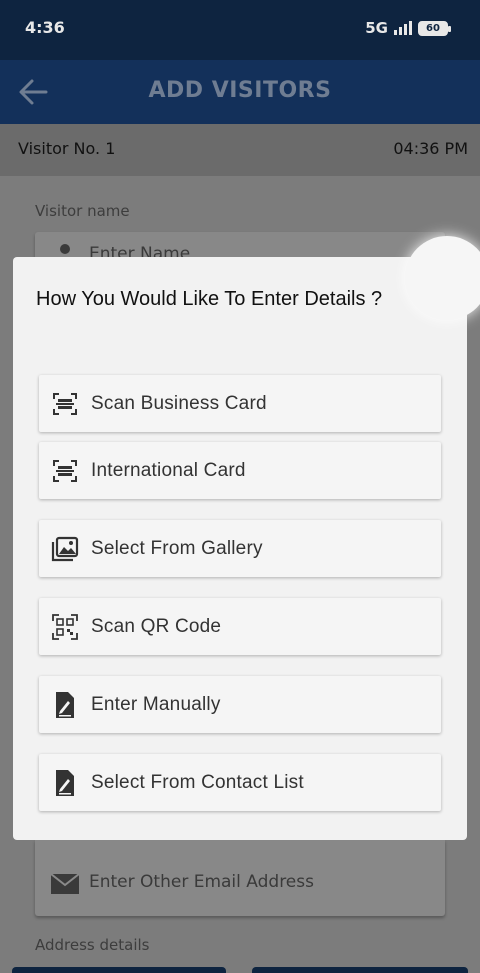 The width and height of the screenshot is (480, 973). What do you see at coordinates (376, 28) in the screenshot?
I see `network-type: 5G` at bounding box center [376, 28].